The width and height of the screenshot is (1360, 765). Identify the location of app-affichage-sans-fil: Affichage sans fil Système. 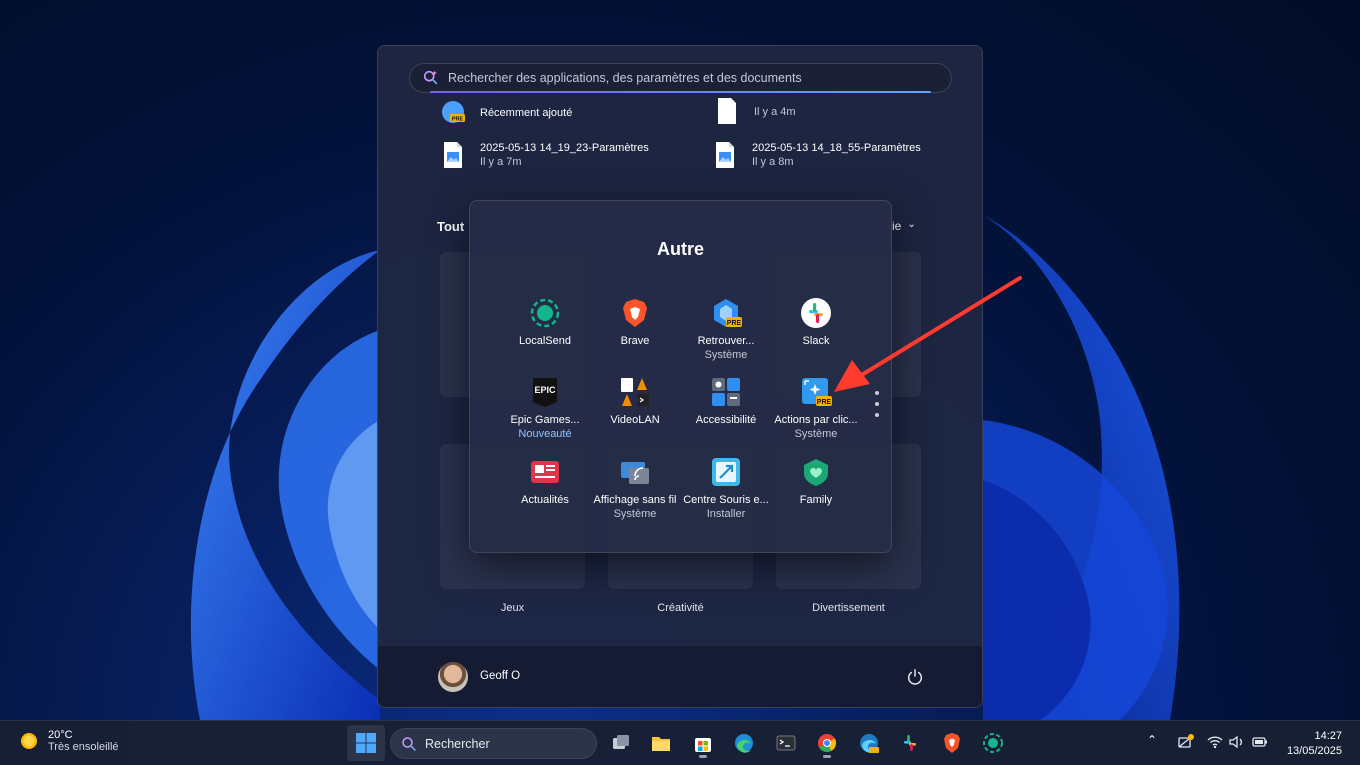
(635, 488).